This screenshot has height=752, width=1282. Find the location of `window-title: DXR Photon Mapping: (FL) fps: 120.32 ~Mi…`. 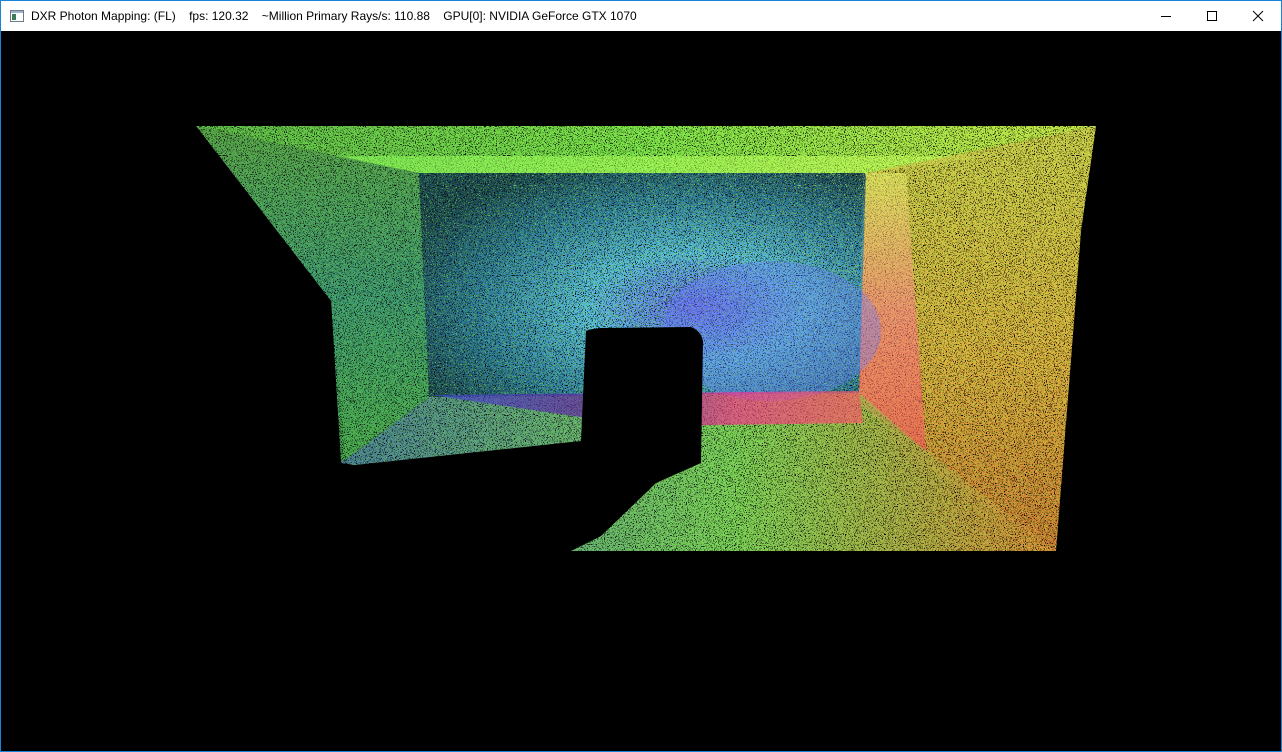

window-title: DXR Photon Mapping: (FL) fps: 120.32 ~Mi… is located at coordinates (334, 16).